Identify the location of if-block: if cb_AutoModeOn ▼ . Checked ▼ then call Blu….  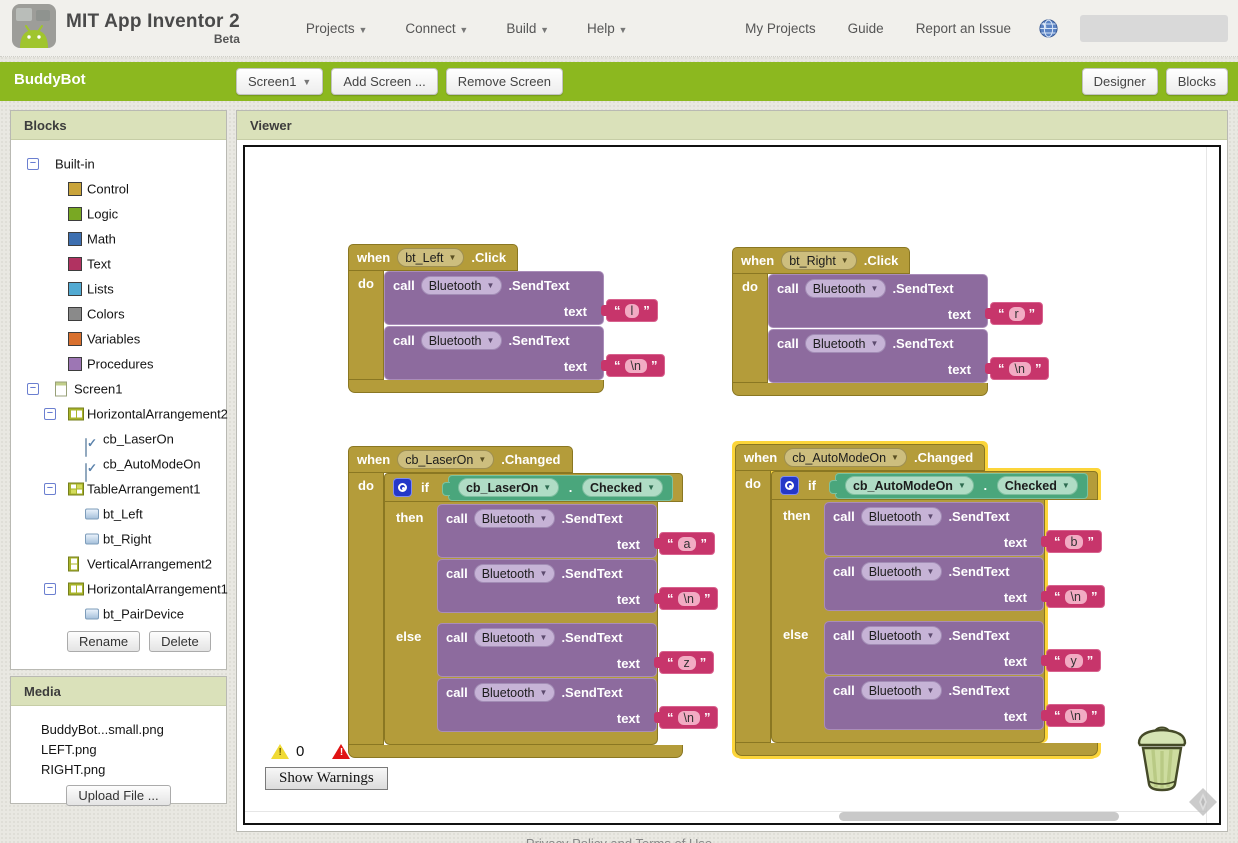
(938, 607).